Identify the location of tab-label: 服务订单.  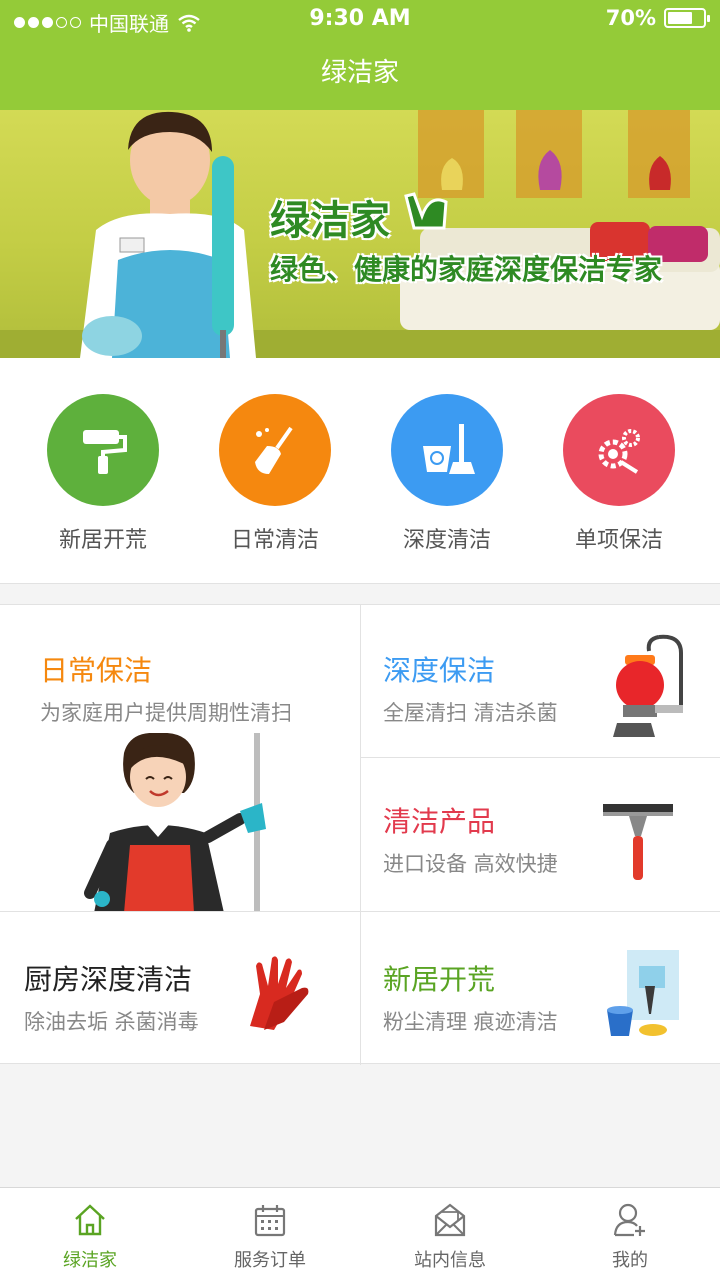
(270, 1260).